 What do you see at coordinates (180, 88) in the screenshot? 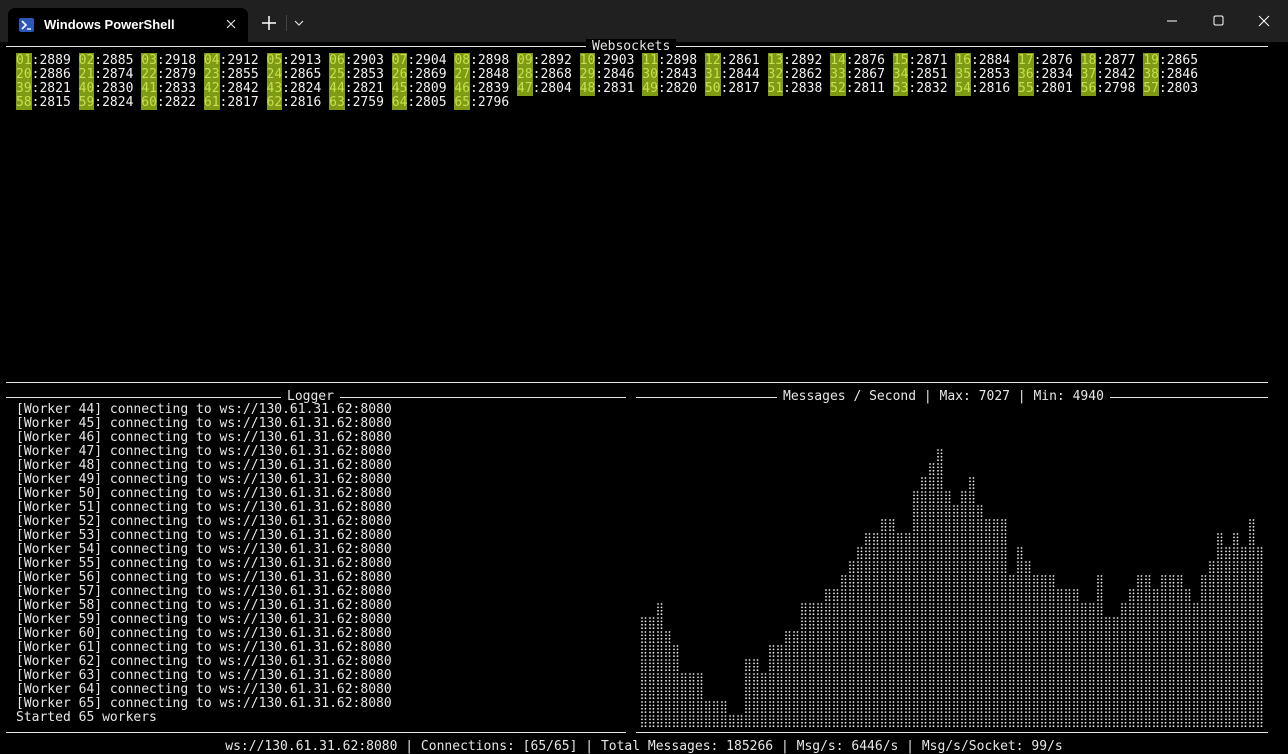
I see `websocket-count: 2833` at bounding box center [180, 88].